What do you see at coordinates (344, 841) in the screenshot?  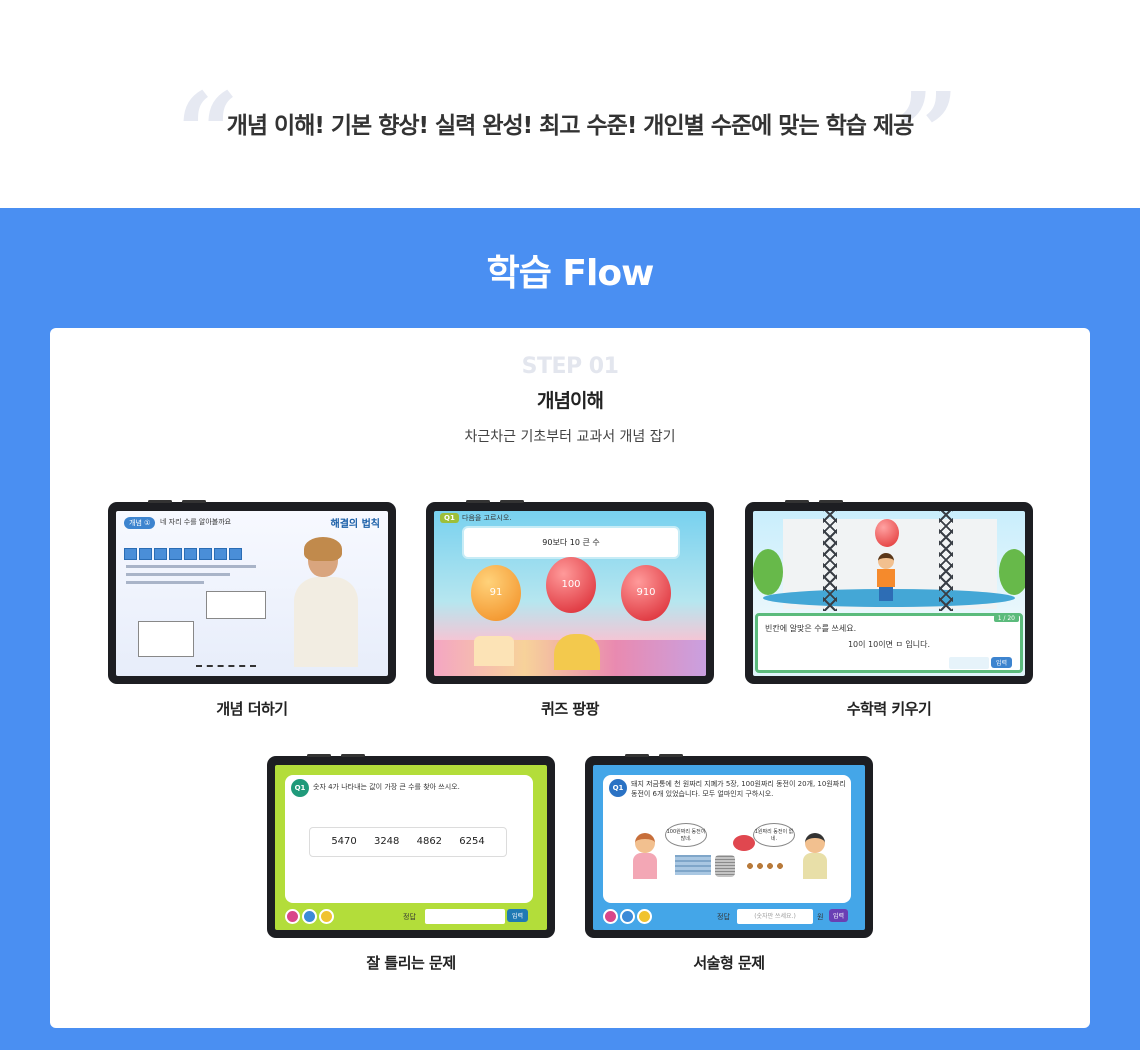 I see `number-choice: 5470` at bounding box center [344, 841].